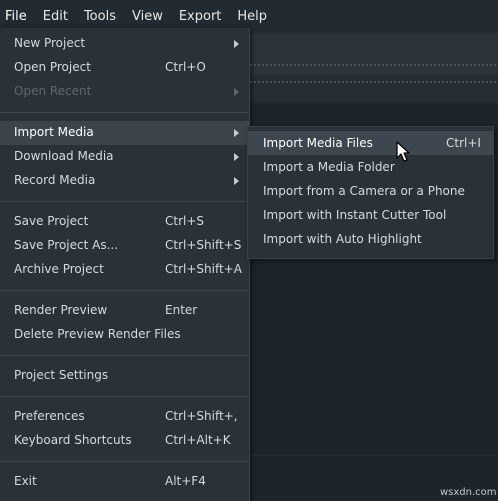 Image resolution: width=498 pixels, height=501 pixels. Describe the element at coordinates (124, 311) in the screenshot. I see `menu-item-render-preview: Render Preview Enter` at that location.